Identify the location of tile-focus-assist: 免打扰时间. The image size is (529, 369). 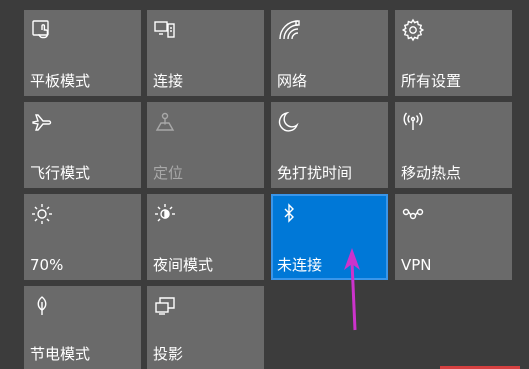
(329, 145).